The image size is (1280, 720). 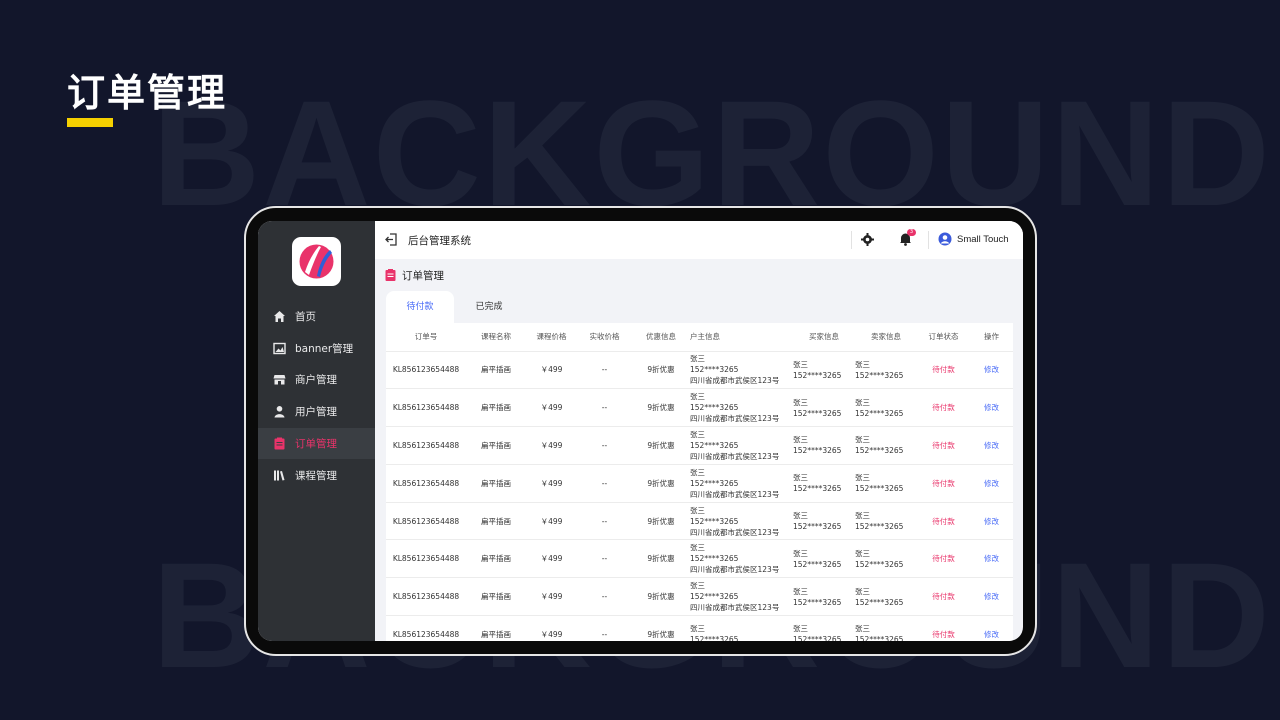 What do you see at coordinates (305, 317) in the screenshot?
I see `sidebar-item-label: 首页` at bounding box center [305, 317].